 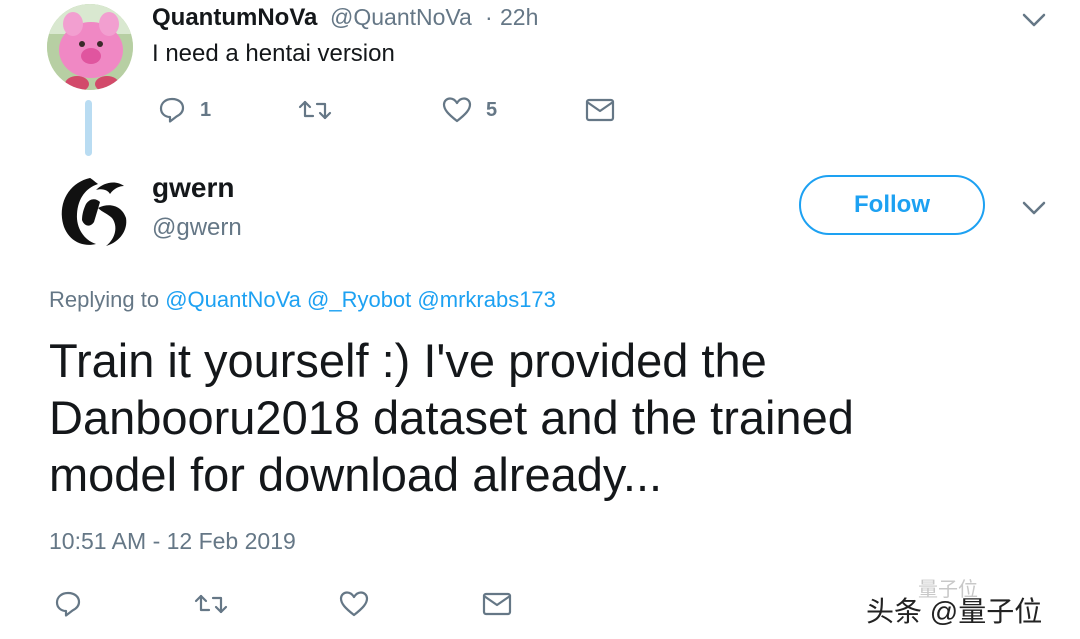 I want to click on main-reply-action, so click(x=68, y=604).